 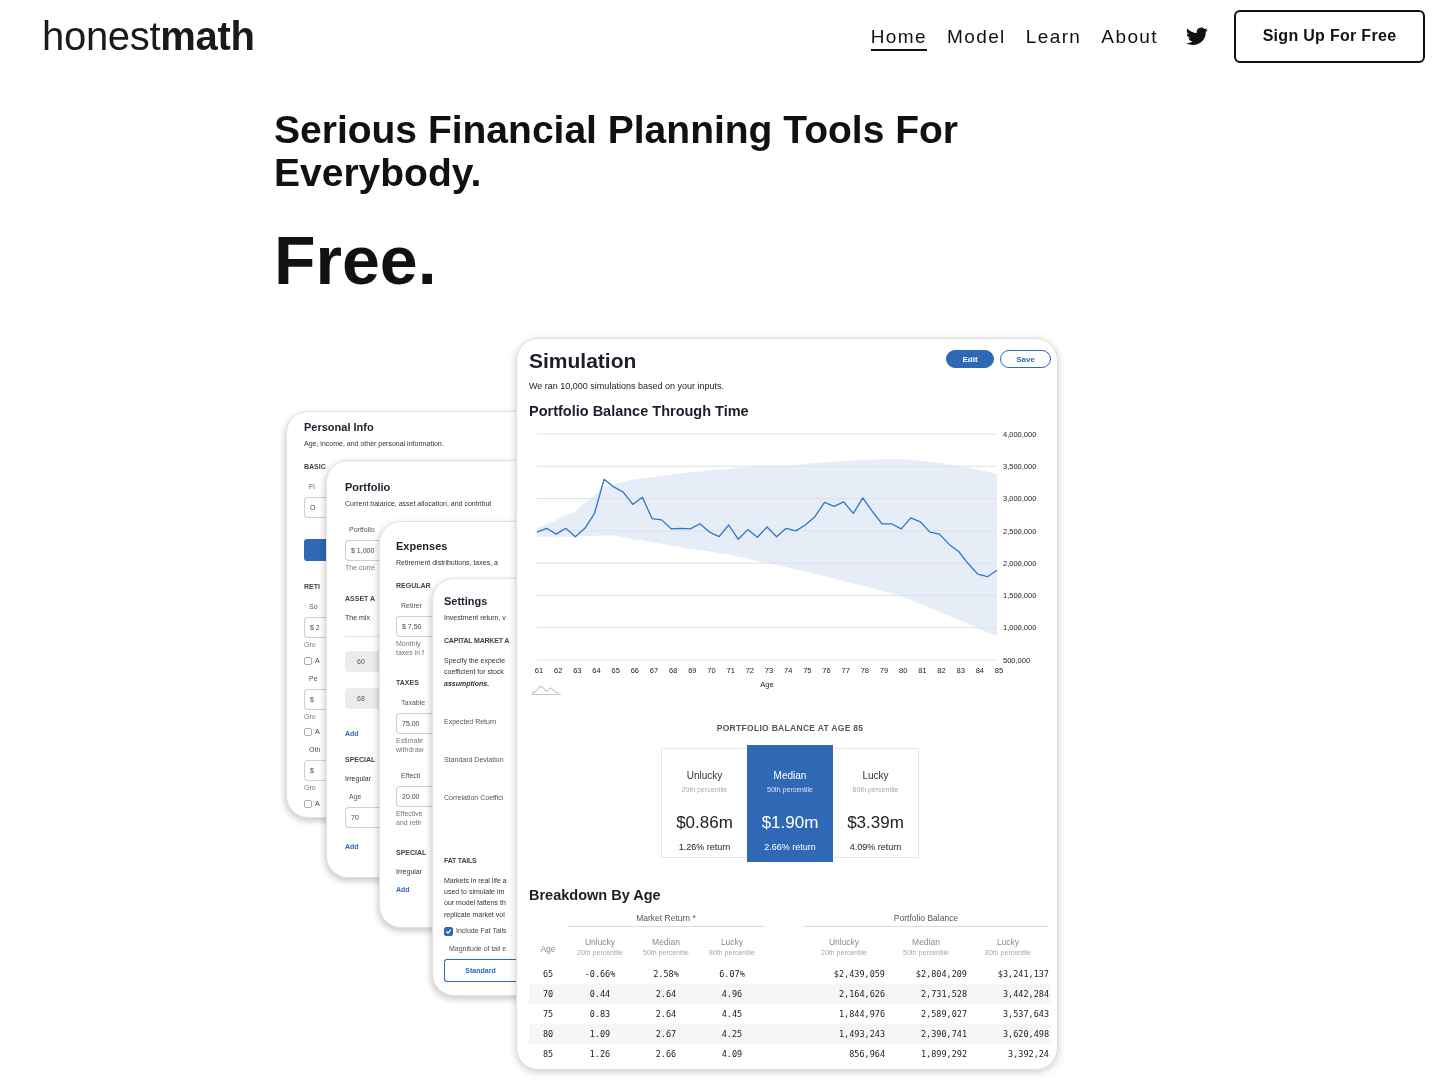 I want to click on card-title: Simulation, so click(x=583, y=361).